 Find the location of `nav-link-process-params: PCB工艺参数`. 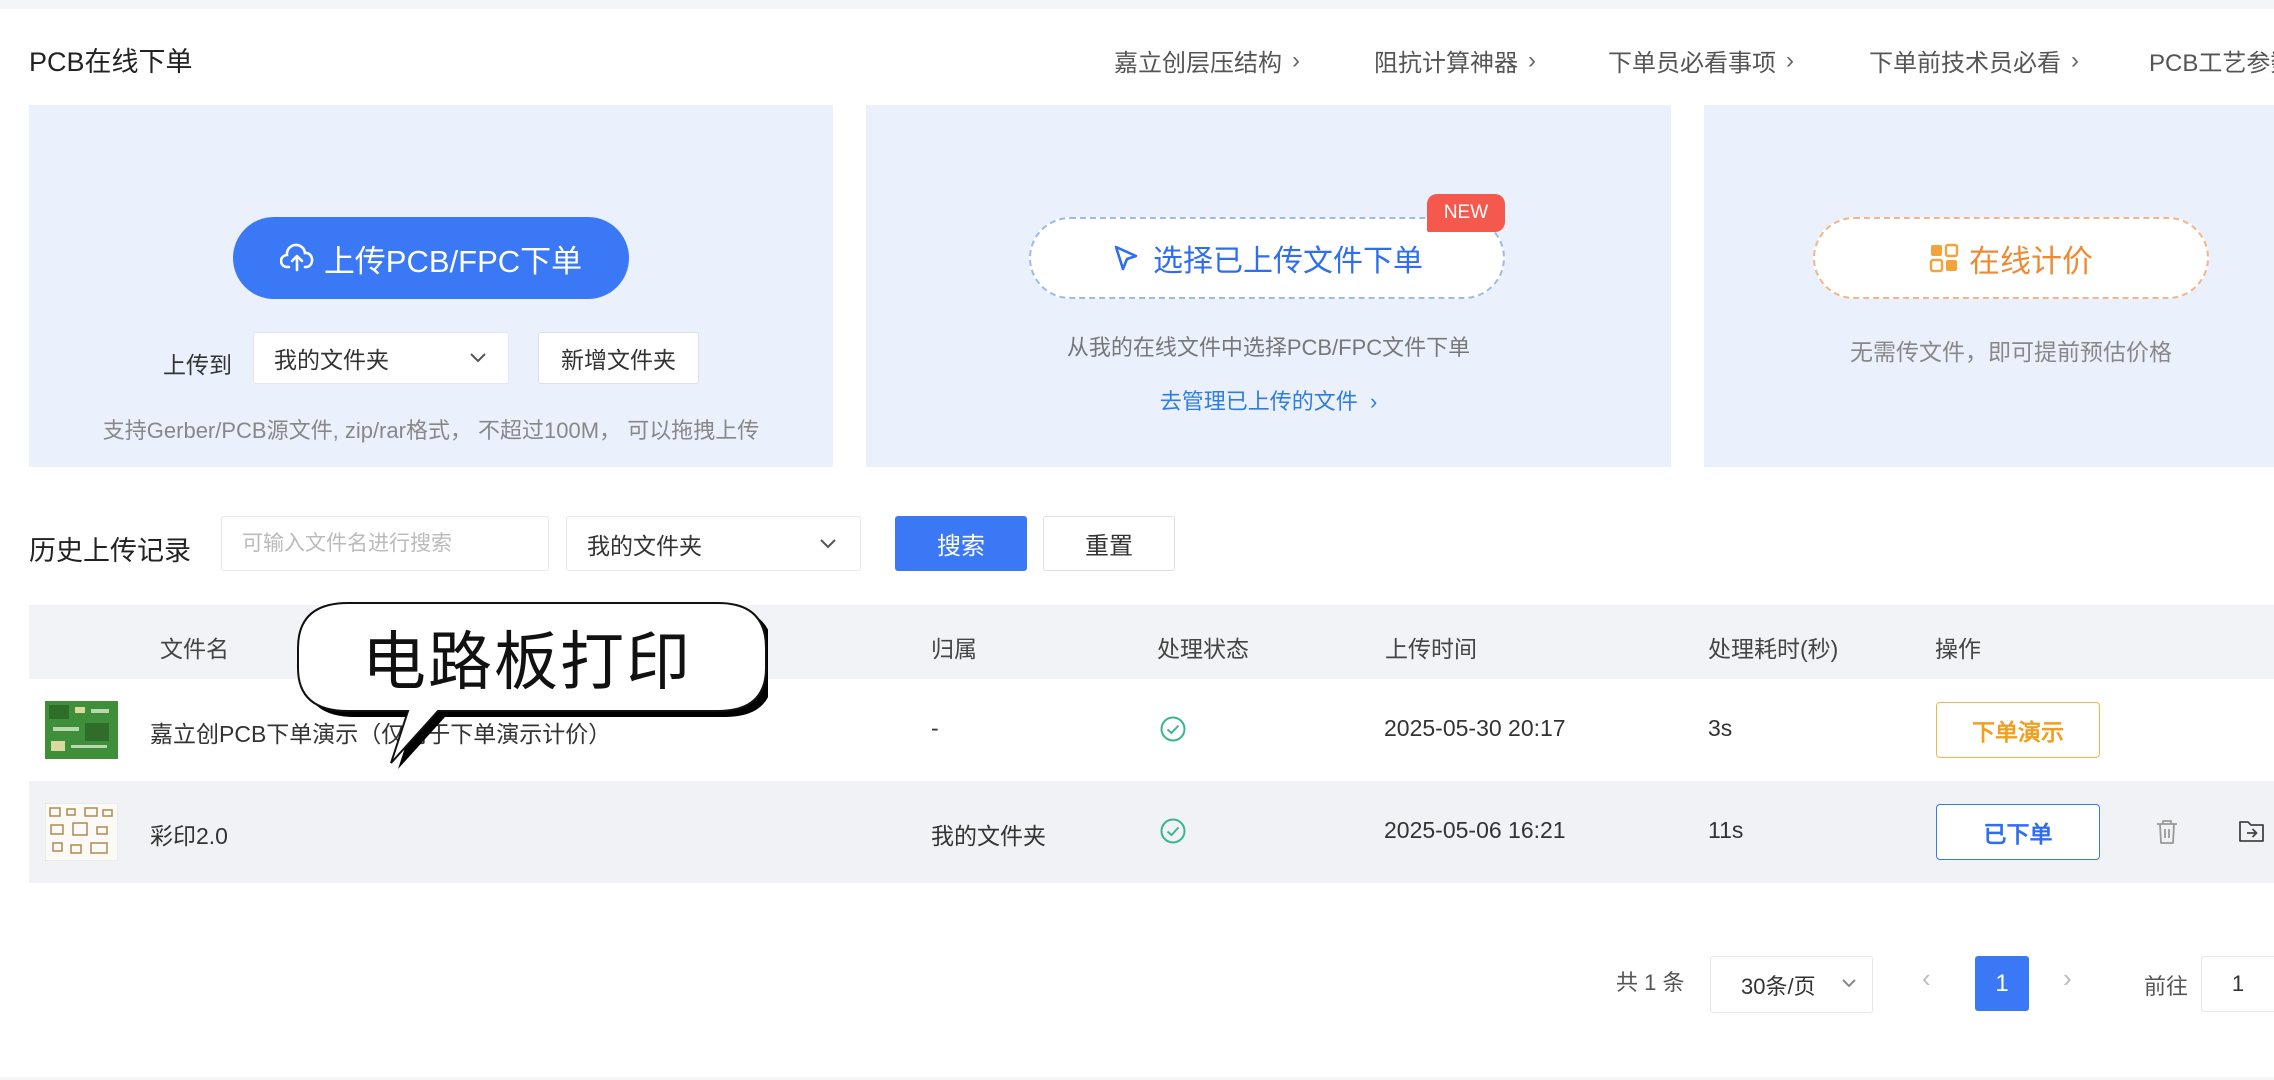

nav-link-process-params: PCB工艺参数 is located at coordinates (2211, 60).